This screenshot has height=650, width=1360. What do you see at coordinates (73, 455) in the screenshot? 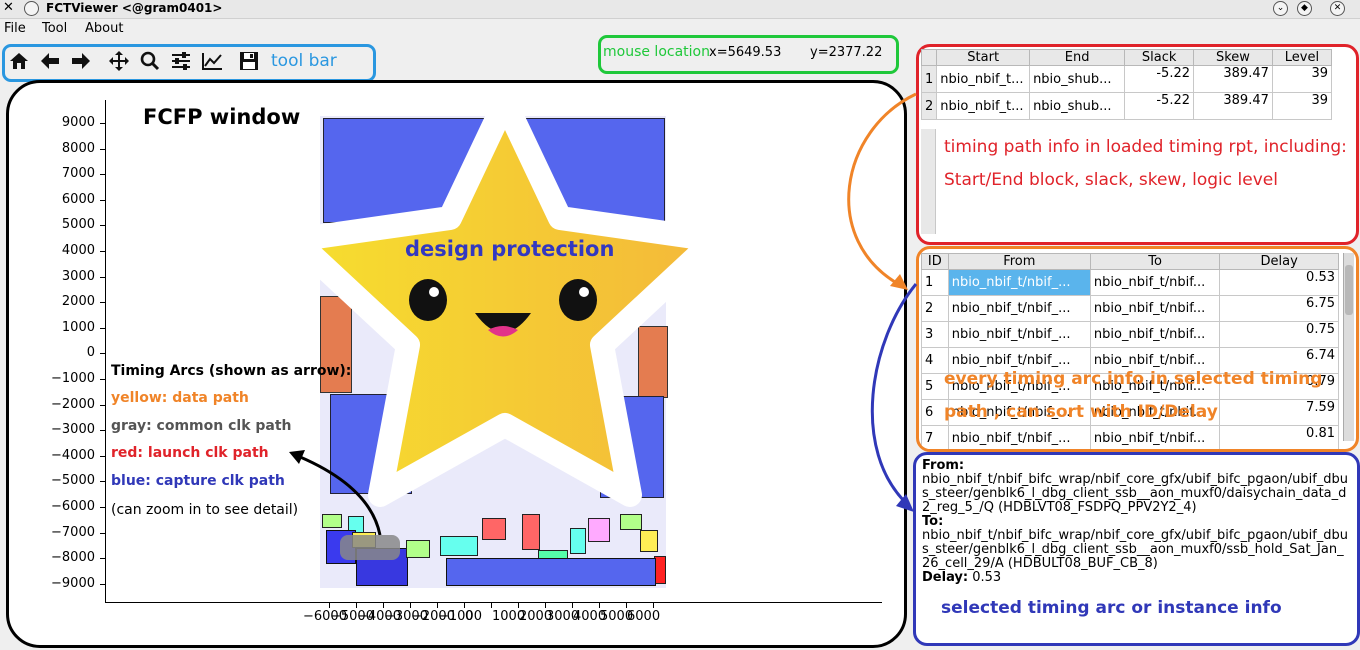
I see `y-tick-label: −4000` at bounding box center [73, 455].